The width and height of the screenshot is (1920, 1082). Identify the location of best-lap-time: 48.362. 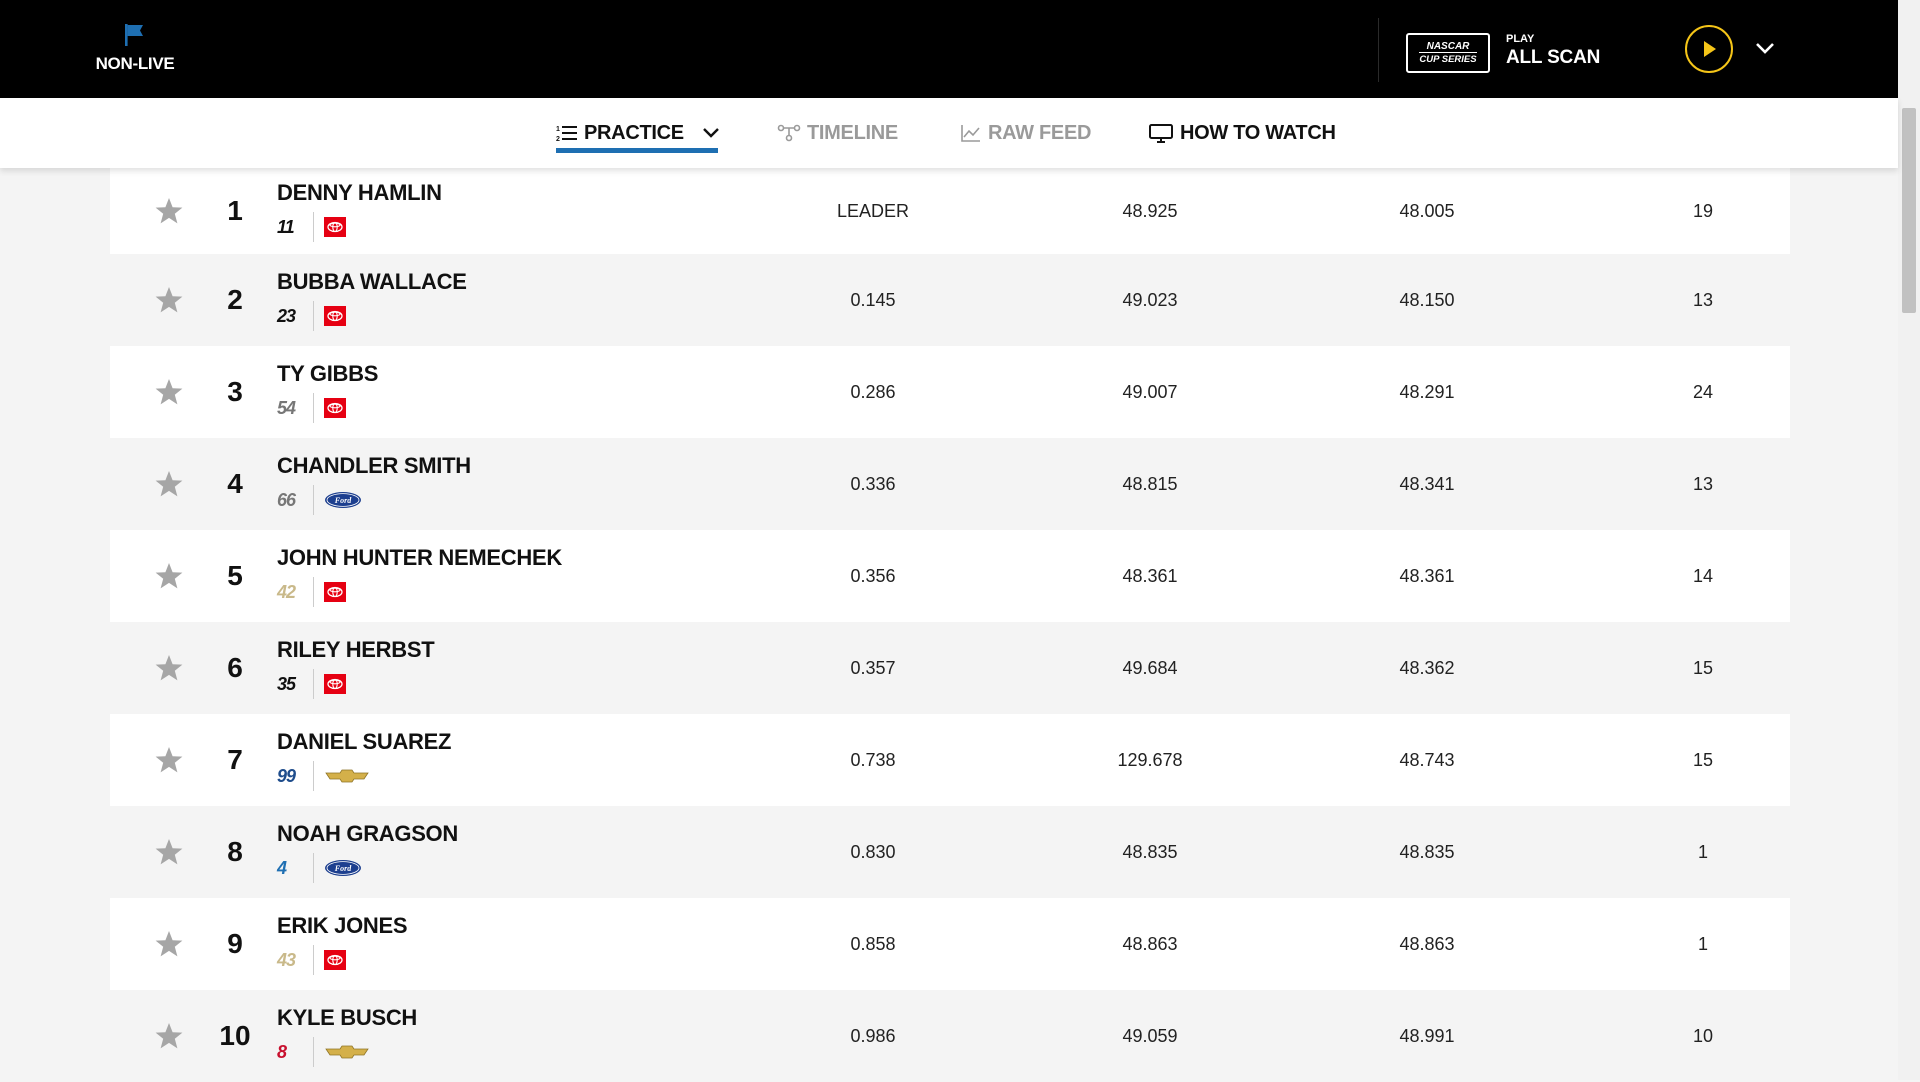
(1427, 667).